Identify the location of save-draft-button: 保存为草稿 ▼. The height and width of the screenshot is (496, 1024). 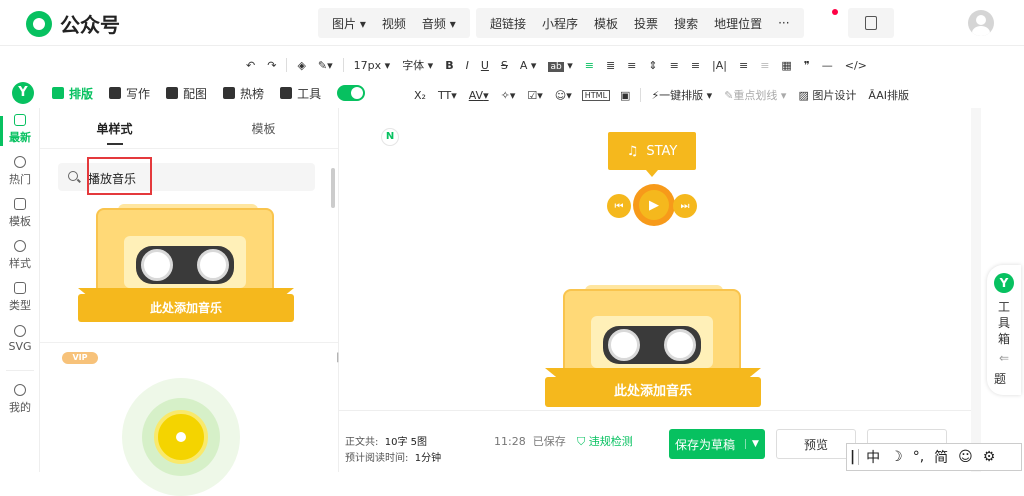
(717, 444).